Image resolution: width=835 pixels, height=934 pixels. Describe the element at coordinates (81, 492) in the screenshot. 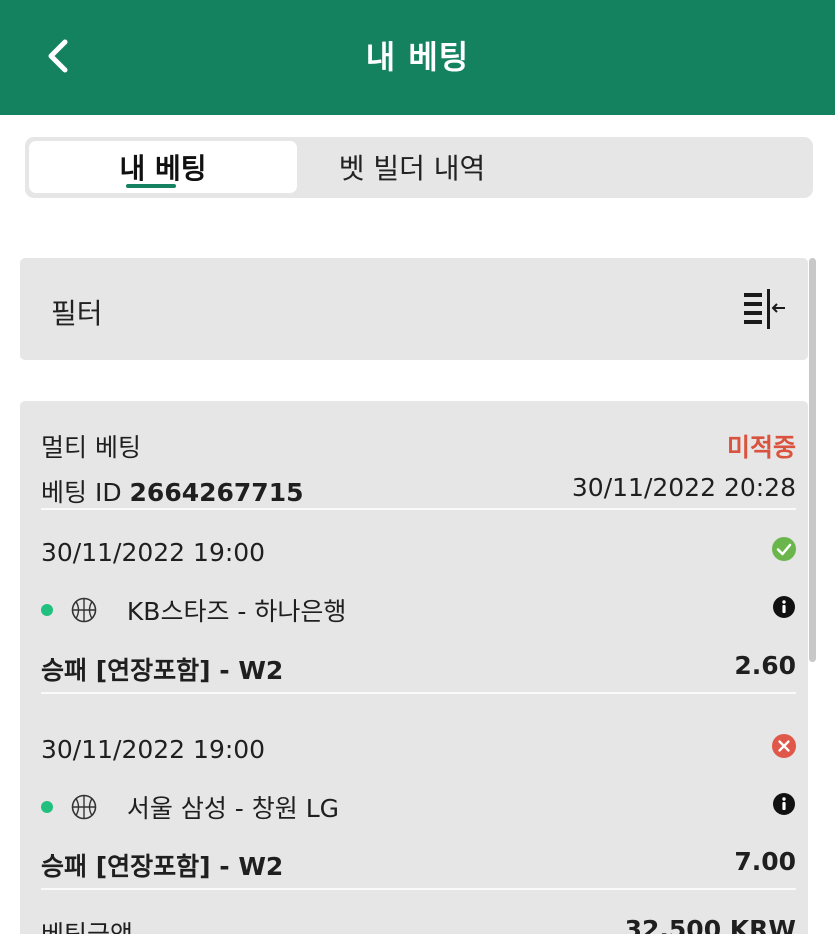

I see `bet-id-label: 베팅 ID` at that location.